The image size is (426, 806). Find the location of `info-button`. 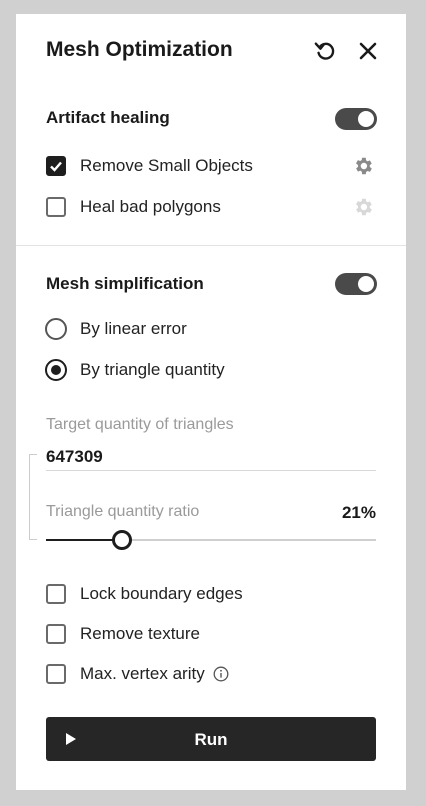

info-button is located at coordinates (221, 674).